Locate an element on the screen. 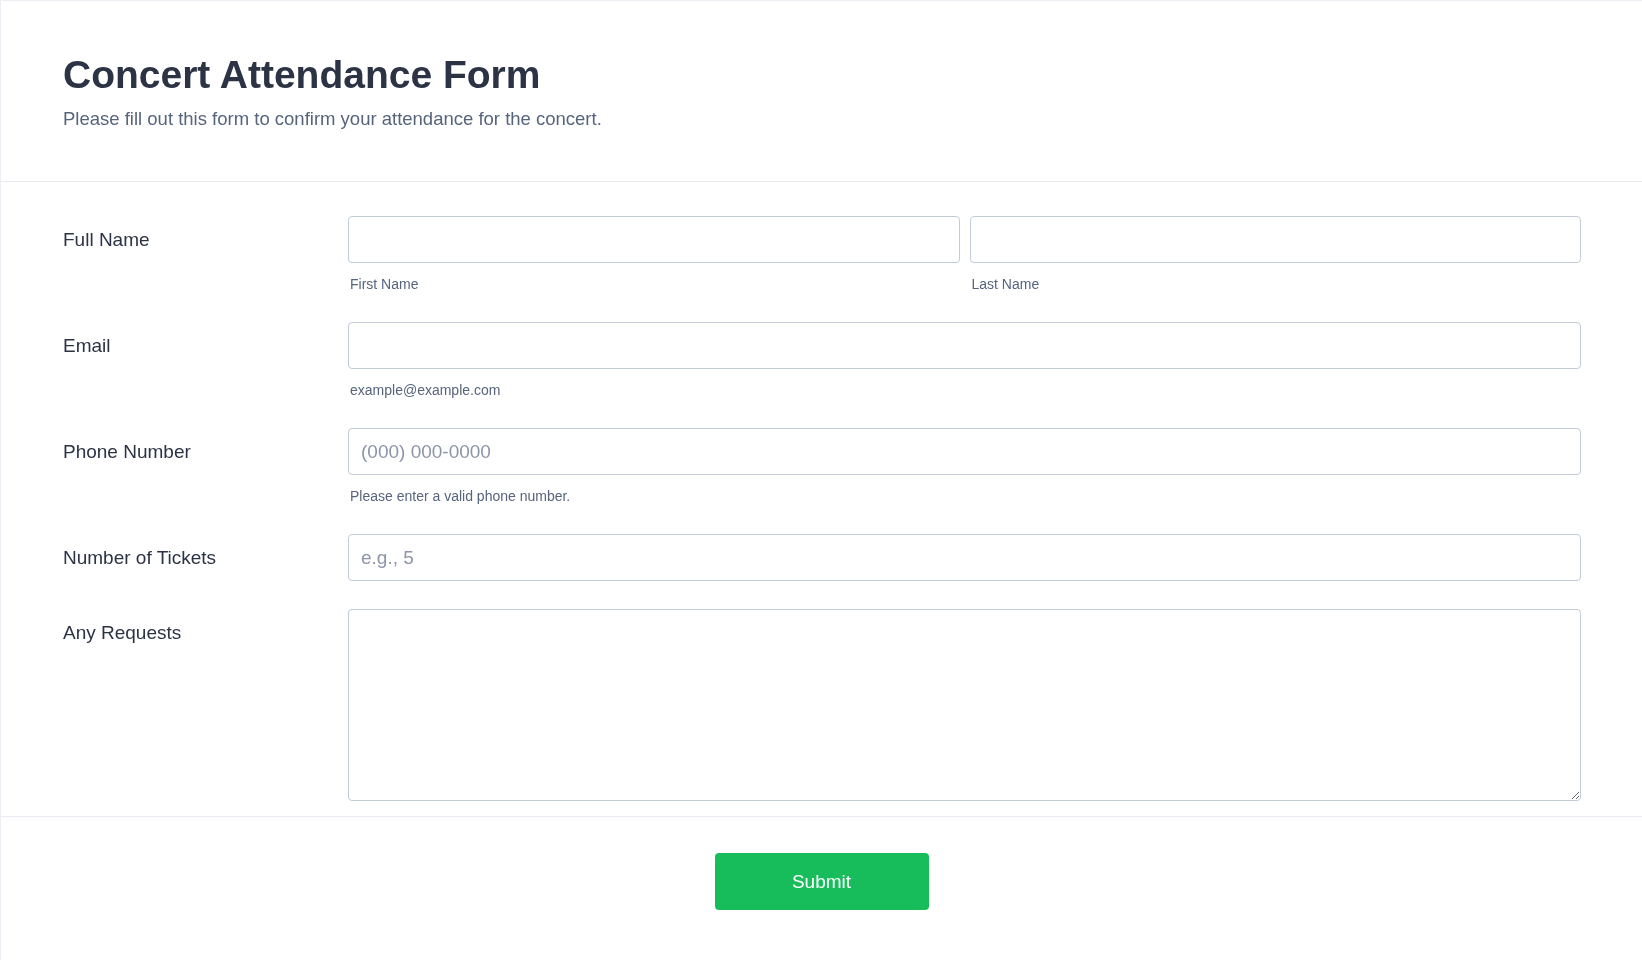  form-title: Concert Attendance Form is located at coordinates (302, 75).